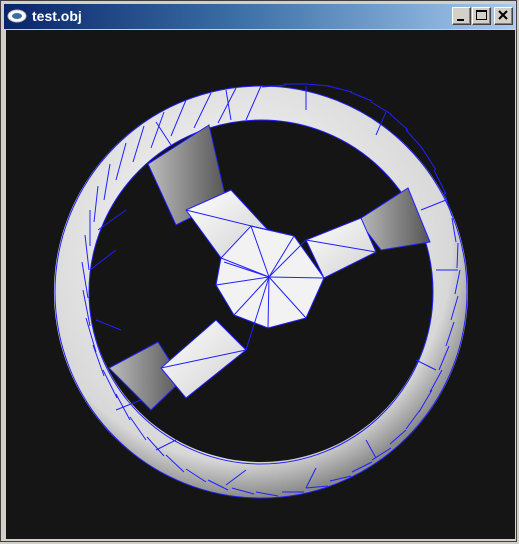 This screenshot has height=544, width=519. Describe the element at coordinates (461, 16) in the screenshot. I see `minimize-button` at that location.